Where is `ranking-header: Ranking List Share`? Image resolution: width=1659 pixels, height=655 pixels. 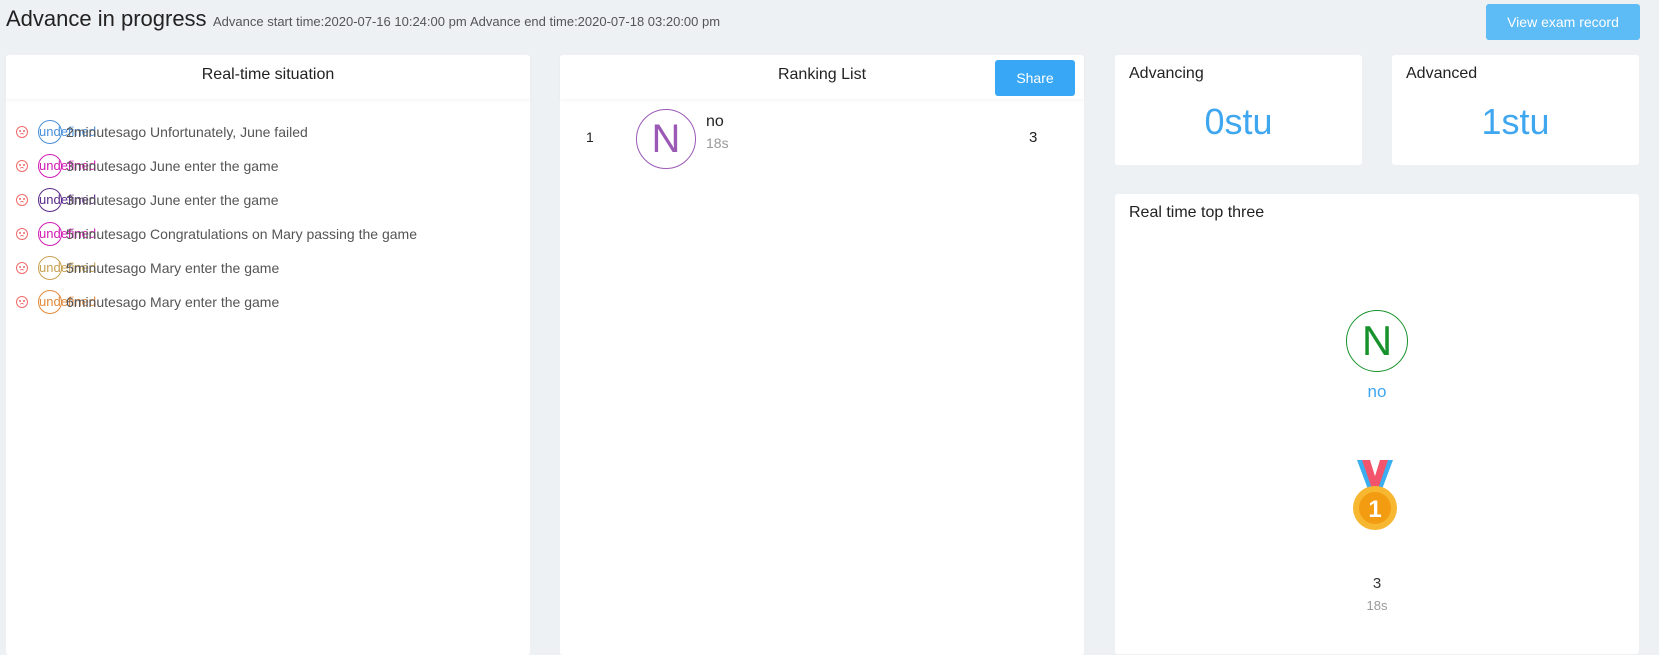 ranking-header: Ranking List Share is located at coordinates (822, 77).